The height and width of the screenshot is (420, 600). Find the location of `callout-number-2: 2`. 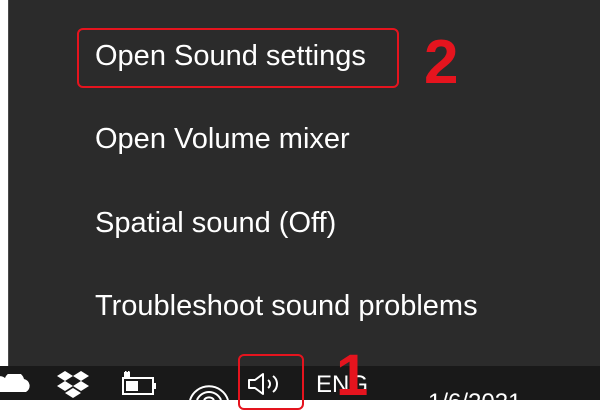

callout-number-2: 2 is located at coordinates (441, 62).